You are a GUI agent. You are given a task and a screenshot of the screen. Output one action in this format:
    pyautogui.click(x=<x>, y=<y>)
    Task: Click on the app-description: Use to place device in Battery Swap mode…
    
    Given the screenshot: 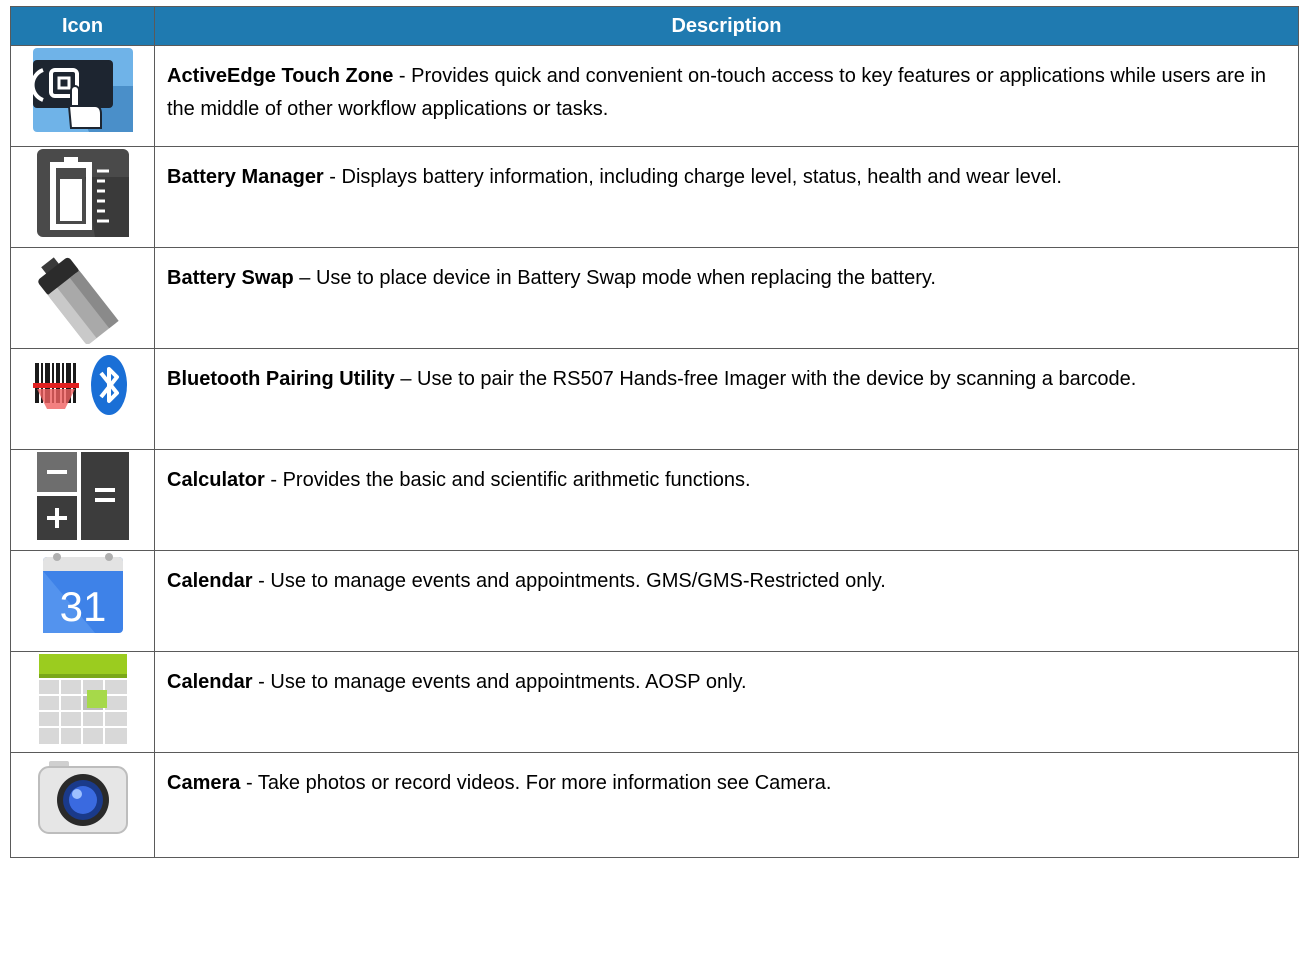 What is the action you would take?
    pyautogui.click(x=625, y=278)
    